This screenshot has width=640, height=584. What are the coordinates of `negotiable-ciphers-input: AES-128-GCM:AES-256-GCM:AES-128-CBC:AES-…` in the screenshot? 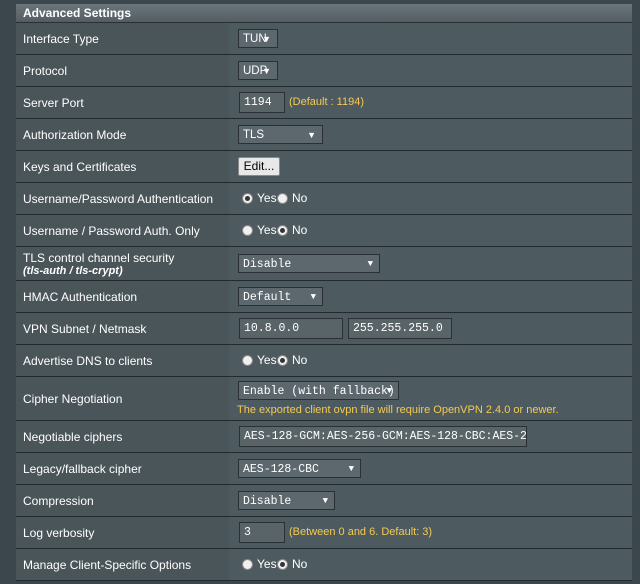 It's located at (383, 436).